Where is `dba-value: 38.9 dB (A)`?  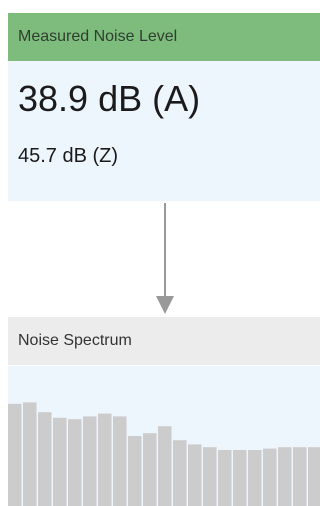 dba-value: 38.9 dB (A) is located at coordinates (109, 98).